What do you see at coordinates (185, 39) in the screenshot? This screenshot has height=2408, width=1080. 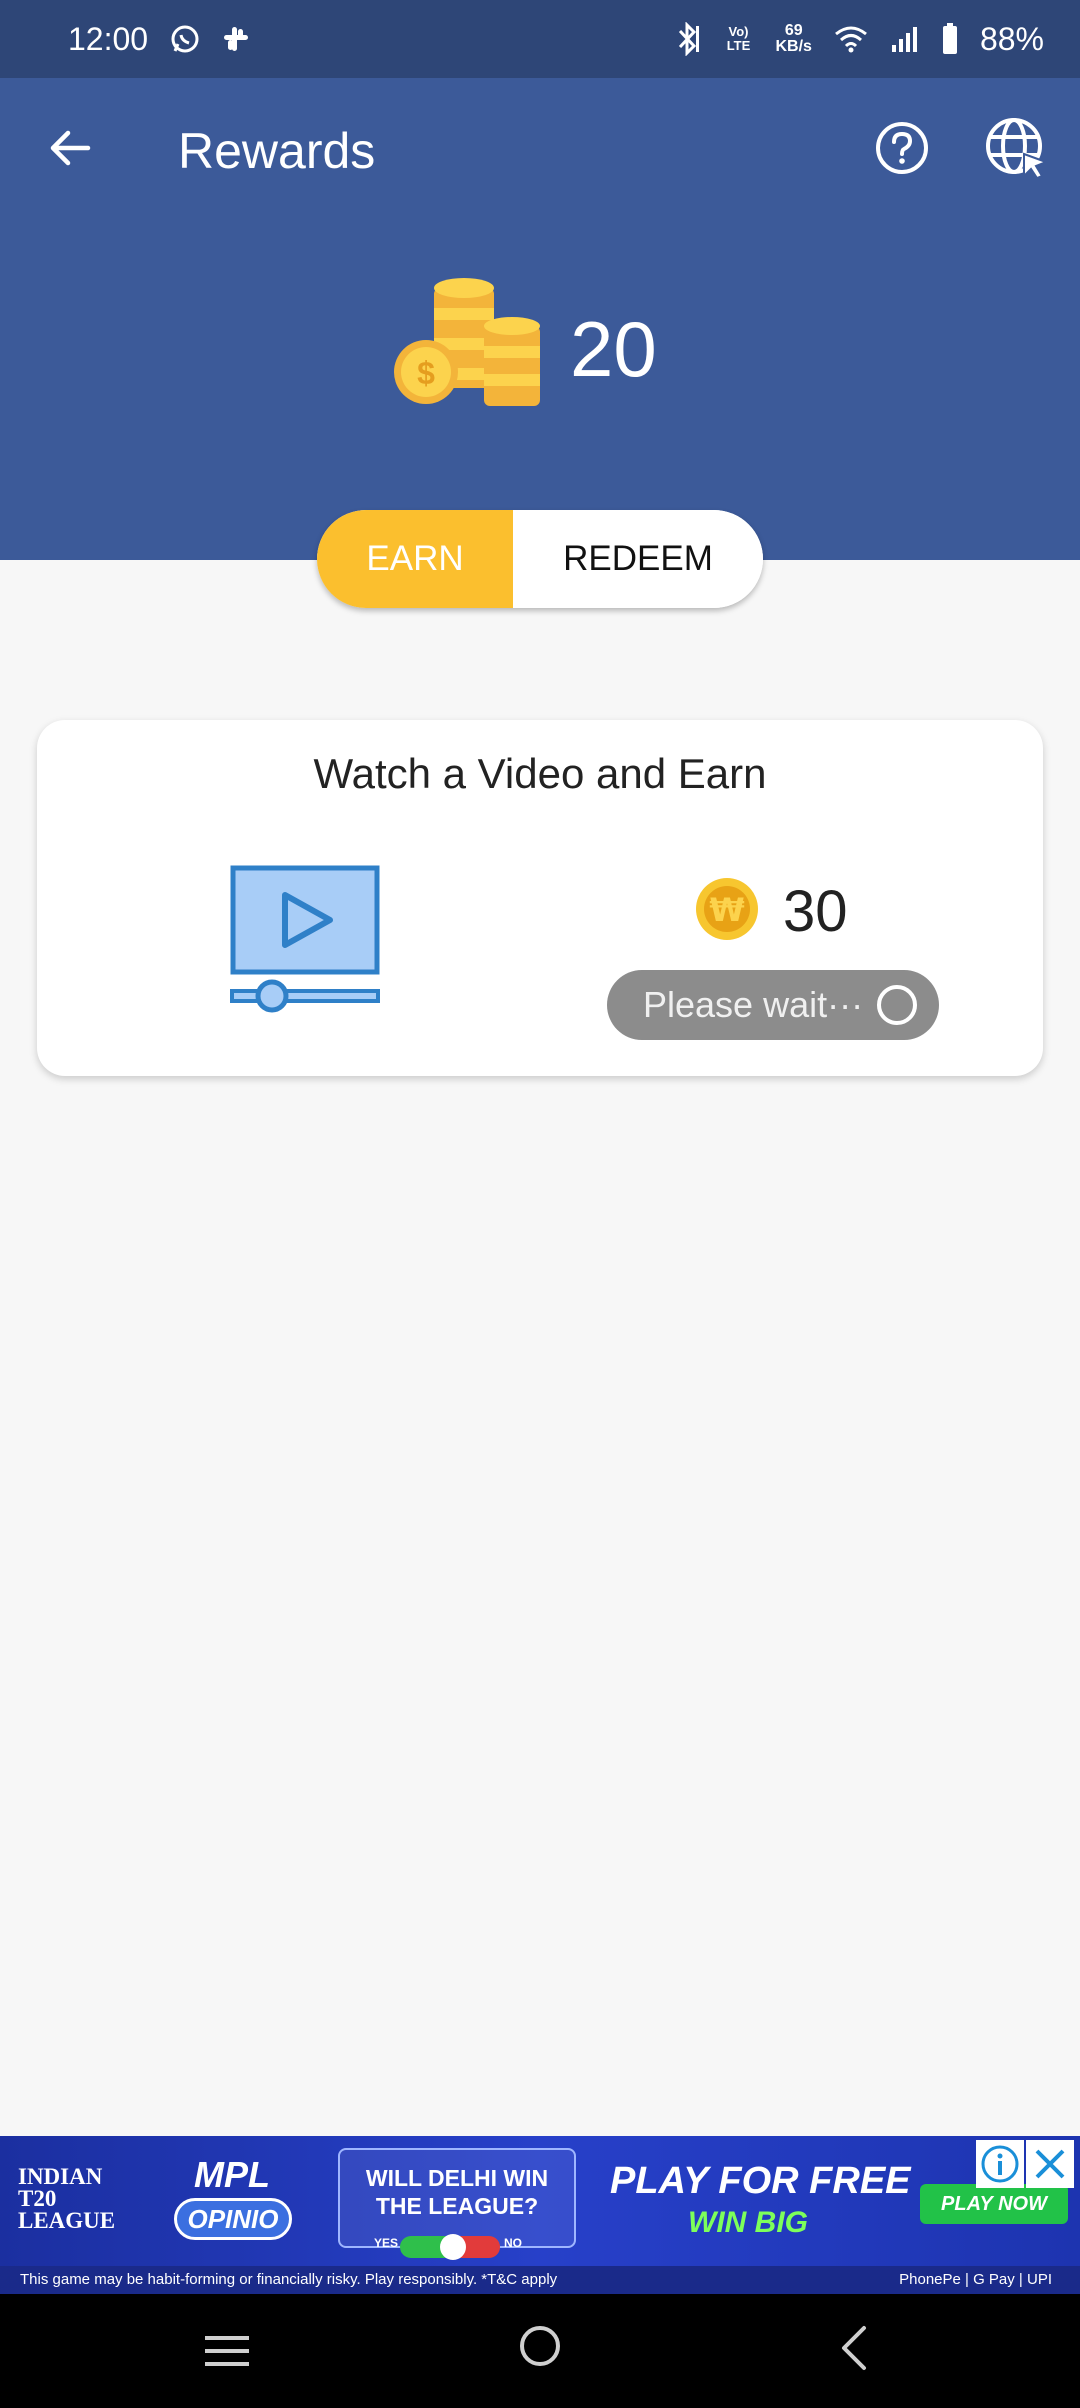 I see `whatsapp-icon` at bounding box center [185, 39].